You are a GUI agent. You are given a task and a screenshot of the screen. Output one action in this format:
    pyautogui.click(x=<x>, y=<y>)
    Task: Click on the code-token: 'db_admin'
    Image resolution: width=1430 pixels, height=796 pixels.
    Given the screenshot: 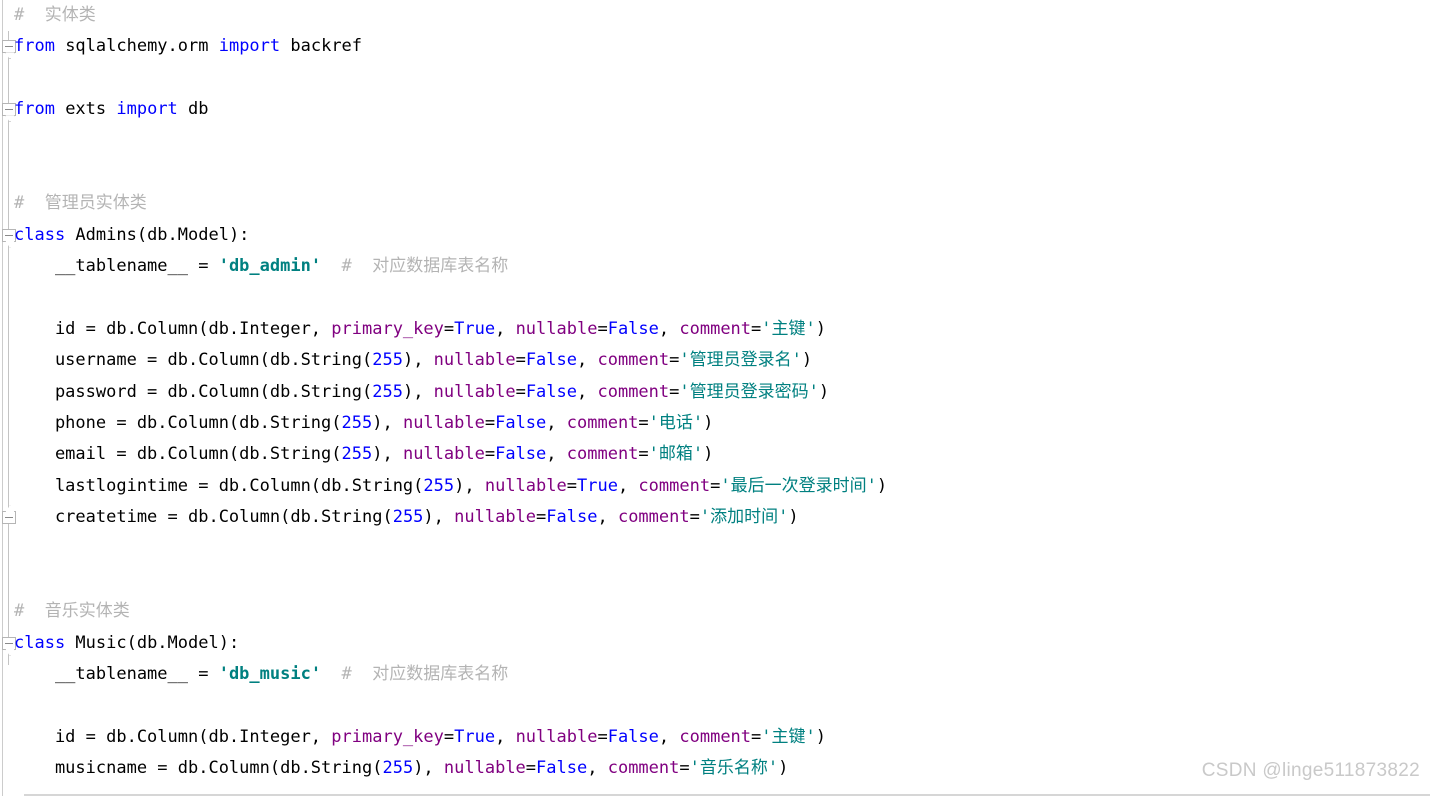 What is the action you would take?
    pyautogui.click(x=270, y=266)
    